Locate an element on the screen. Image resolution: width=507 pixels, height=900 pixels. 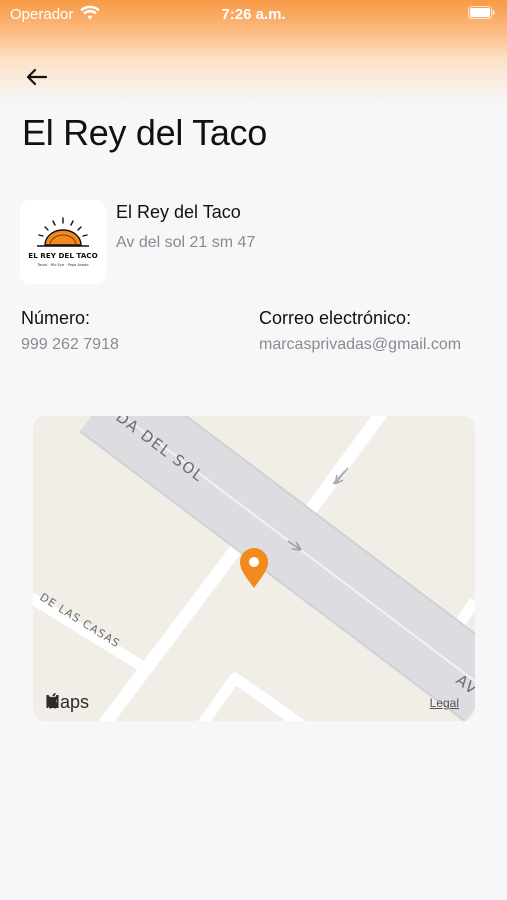
page-title: El Rey del Taco is located at coordinates (144, 132).